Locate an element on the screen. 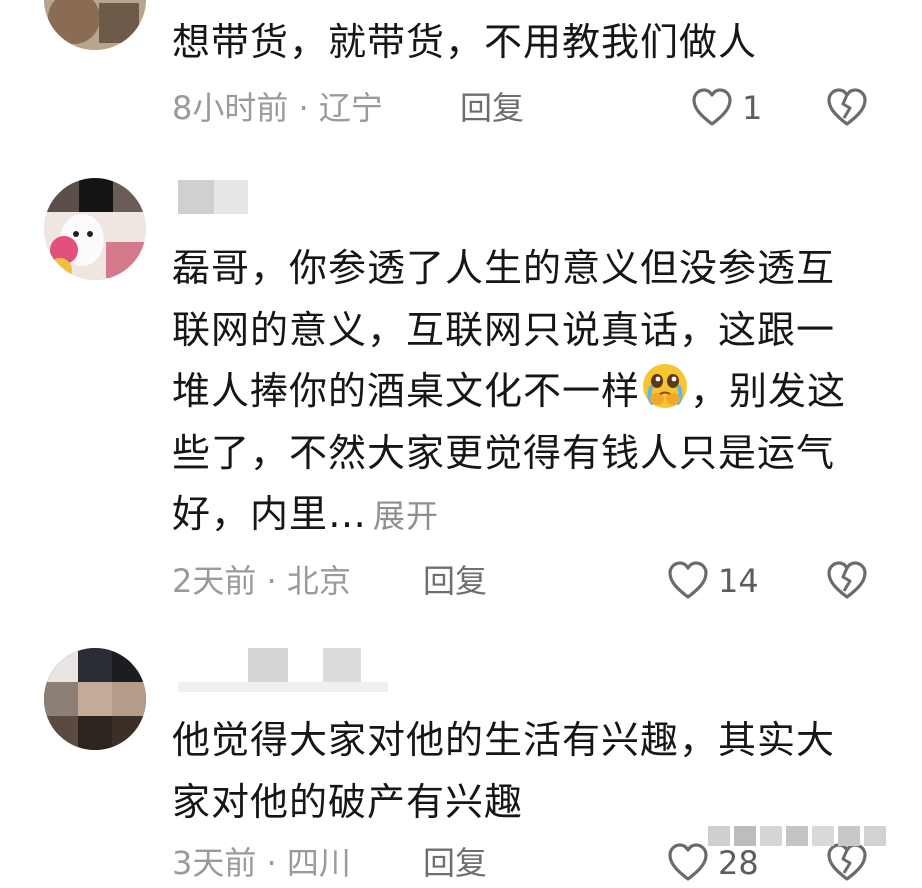  comment-text: 想带货，就带货，不用教我们做人 is located at coordinates (465, 42).